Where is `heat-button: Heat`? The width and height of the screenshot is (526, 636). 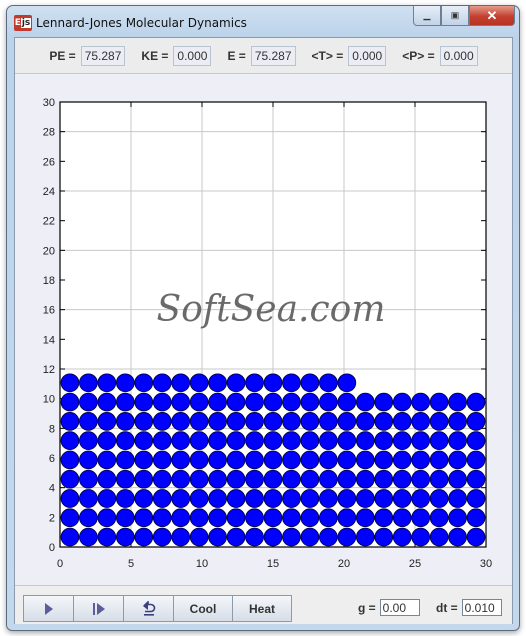 heat-button: Heat is located at coordinates (262, 608).